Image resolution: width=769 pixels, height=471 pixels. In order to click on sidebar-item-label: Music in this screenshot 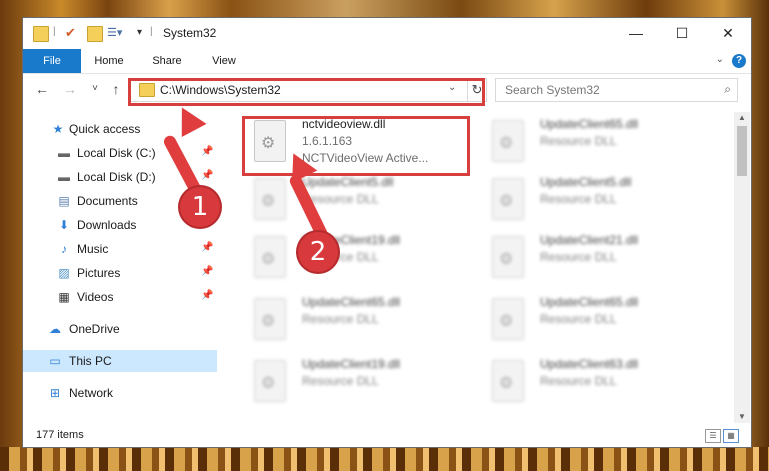, I will do `click(93, 249)`.